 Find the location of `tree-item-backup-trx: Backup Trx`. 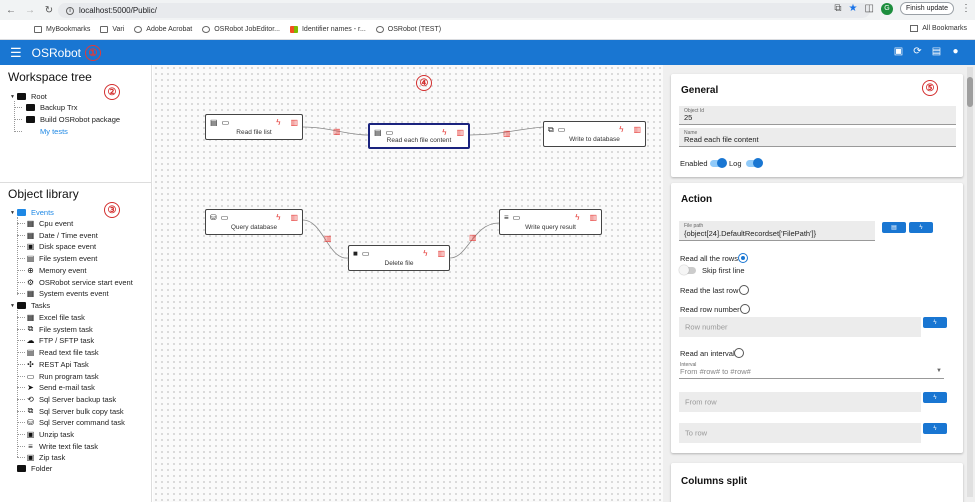

tree-item-backup-trx: Backup Trx is located at coordinates (52, 107).